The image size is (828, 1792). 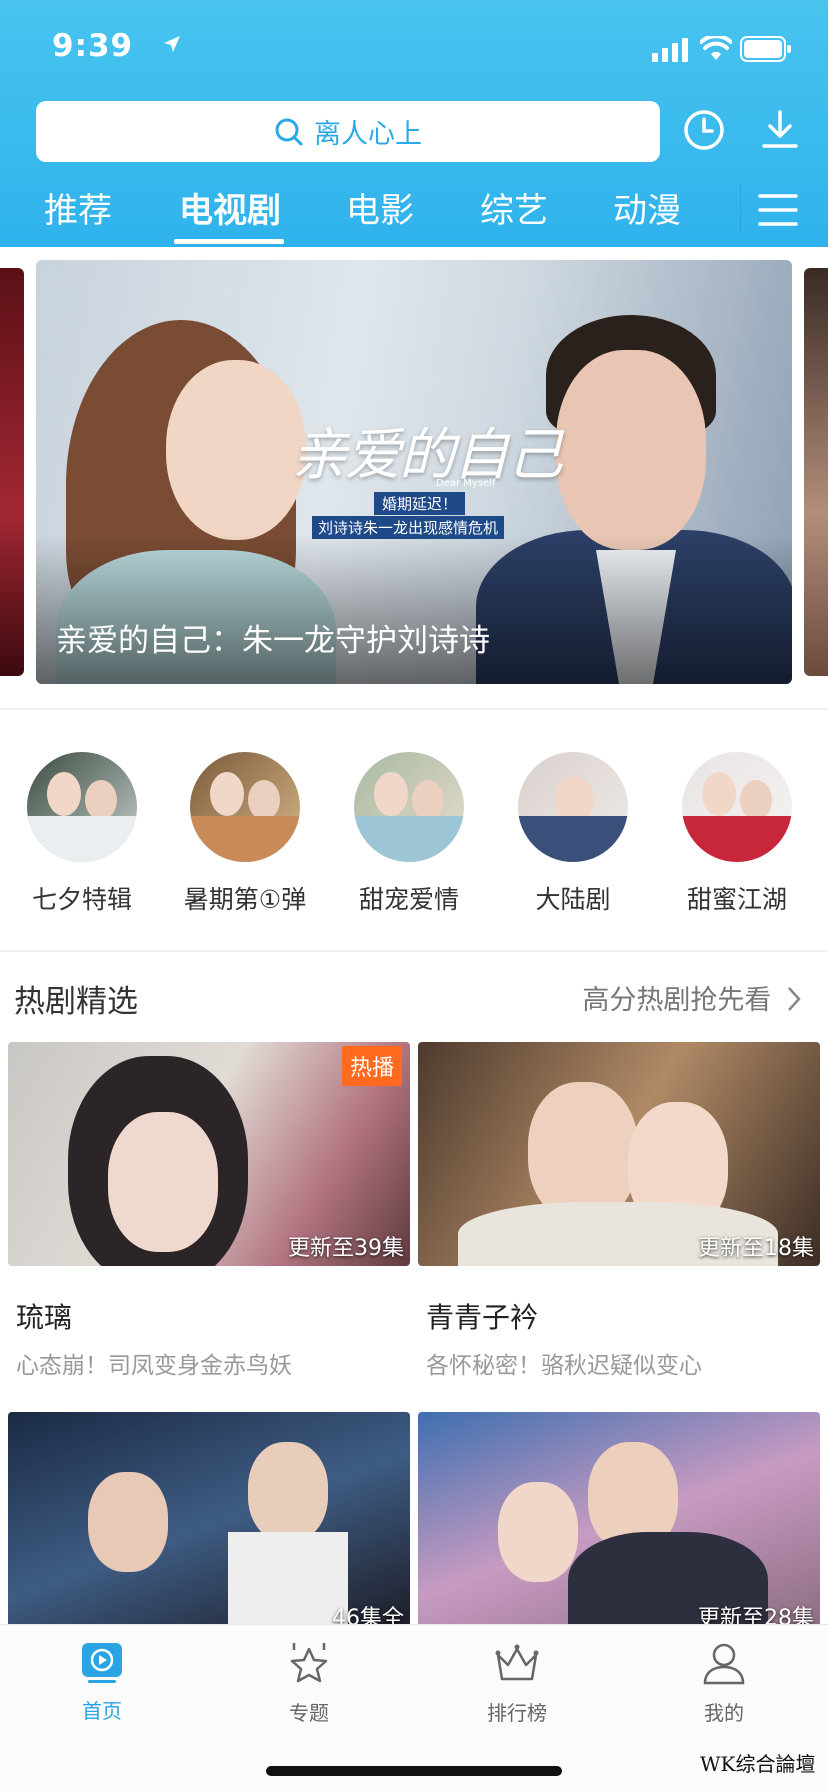 What do you see at coordinates (380, 207) in the screenshot?
I see `tab-movies: 电影` at bounding box center [380, 207].